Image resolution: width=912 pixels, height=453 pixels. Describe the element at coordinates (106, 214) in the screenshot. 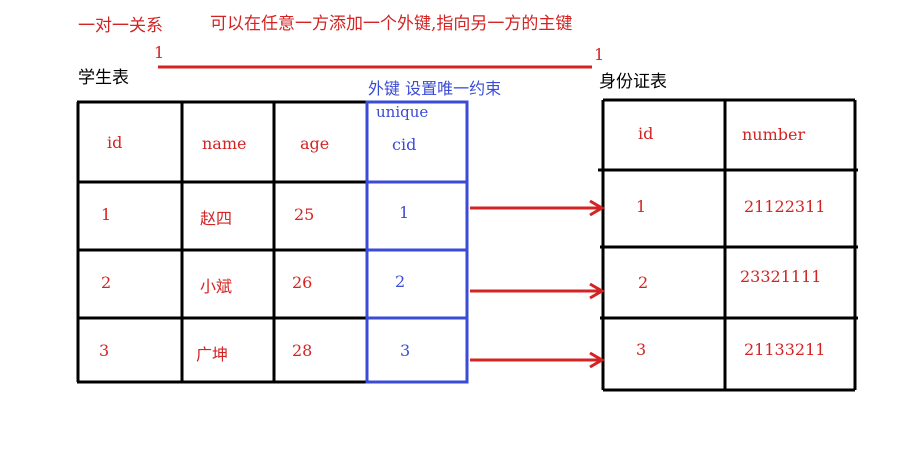

I see `student-cell: 1` at that location.